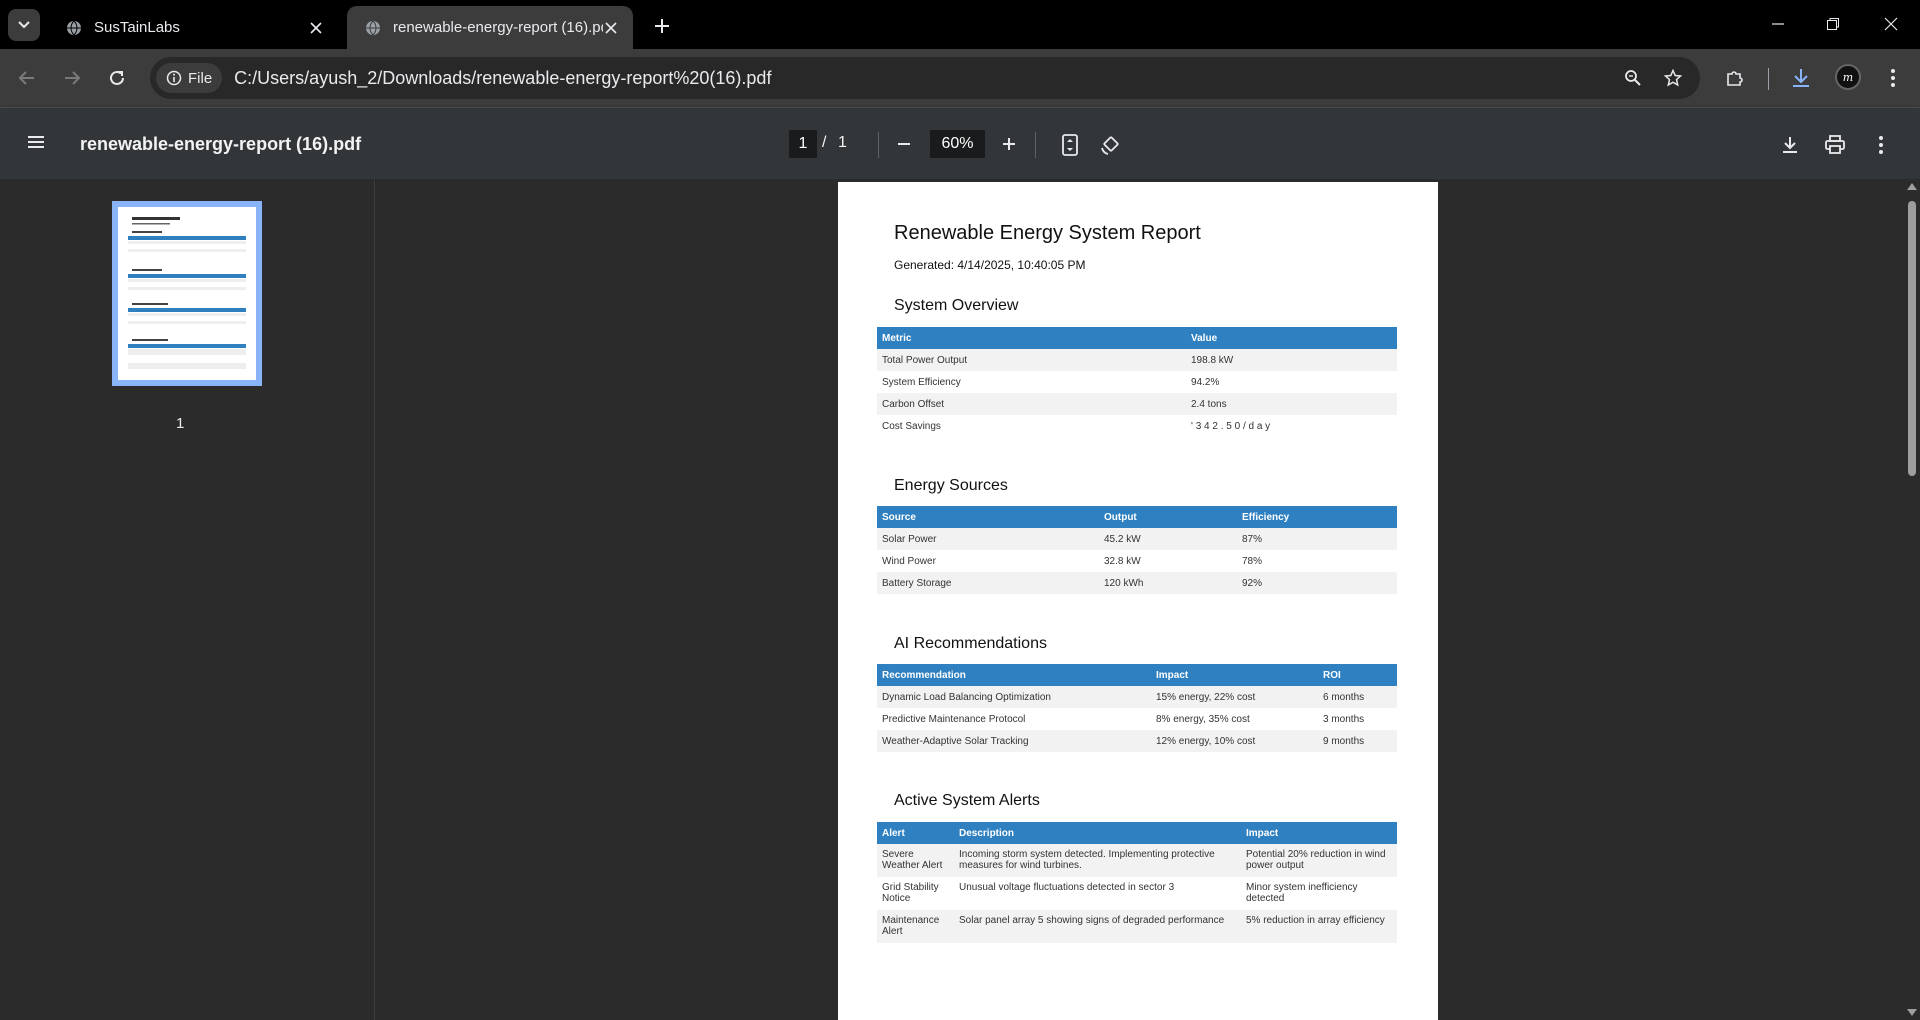 Image resolution: width=1920 pixels, height=1020 pixels. I want to click on scrollbar-thumb, so click(1912, 338).